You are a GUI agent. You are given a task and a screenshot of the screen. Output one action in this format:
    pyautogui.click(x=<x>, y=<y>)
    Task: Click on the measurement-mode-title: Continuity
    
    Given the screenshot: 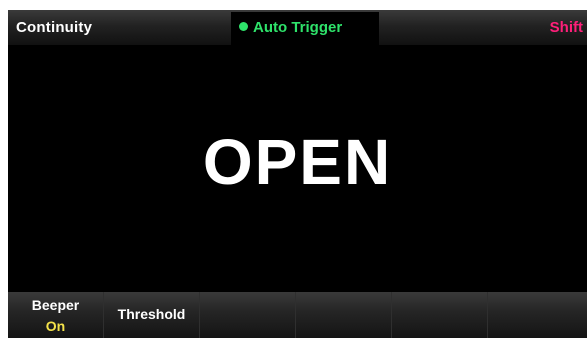 What is the action you would take?
    pyautogui.click(x=54, y=27)
    